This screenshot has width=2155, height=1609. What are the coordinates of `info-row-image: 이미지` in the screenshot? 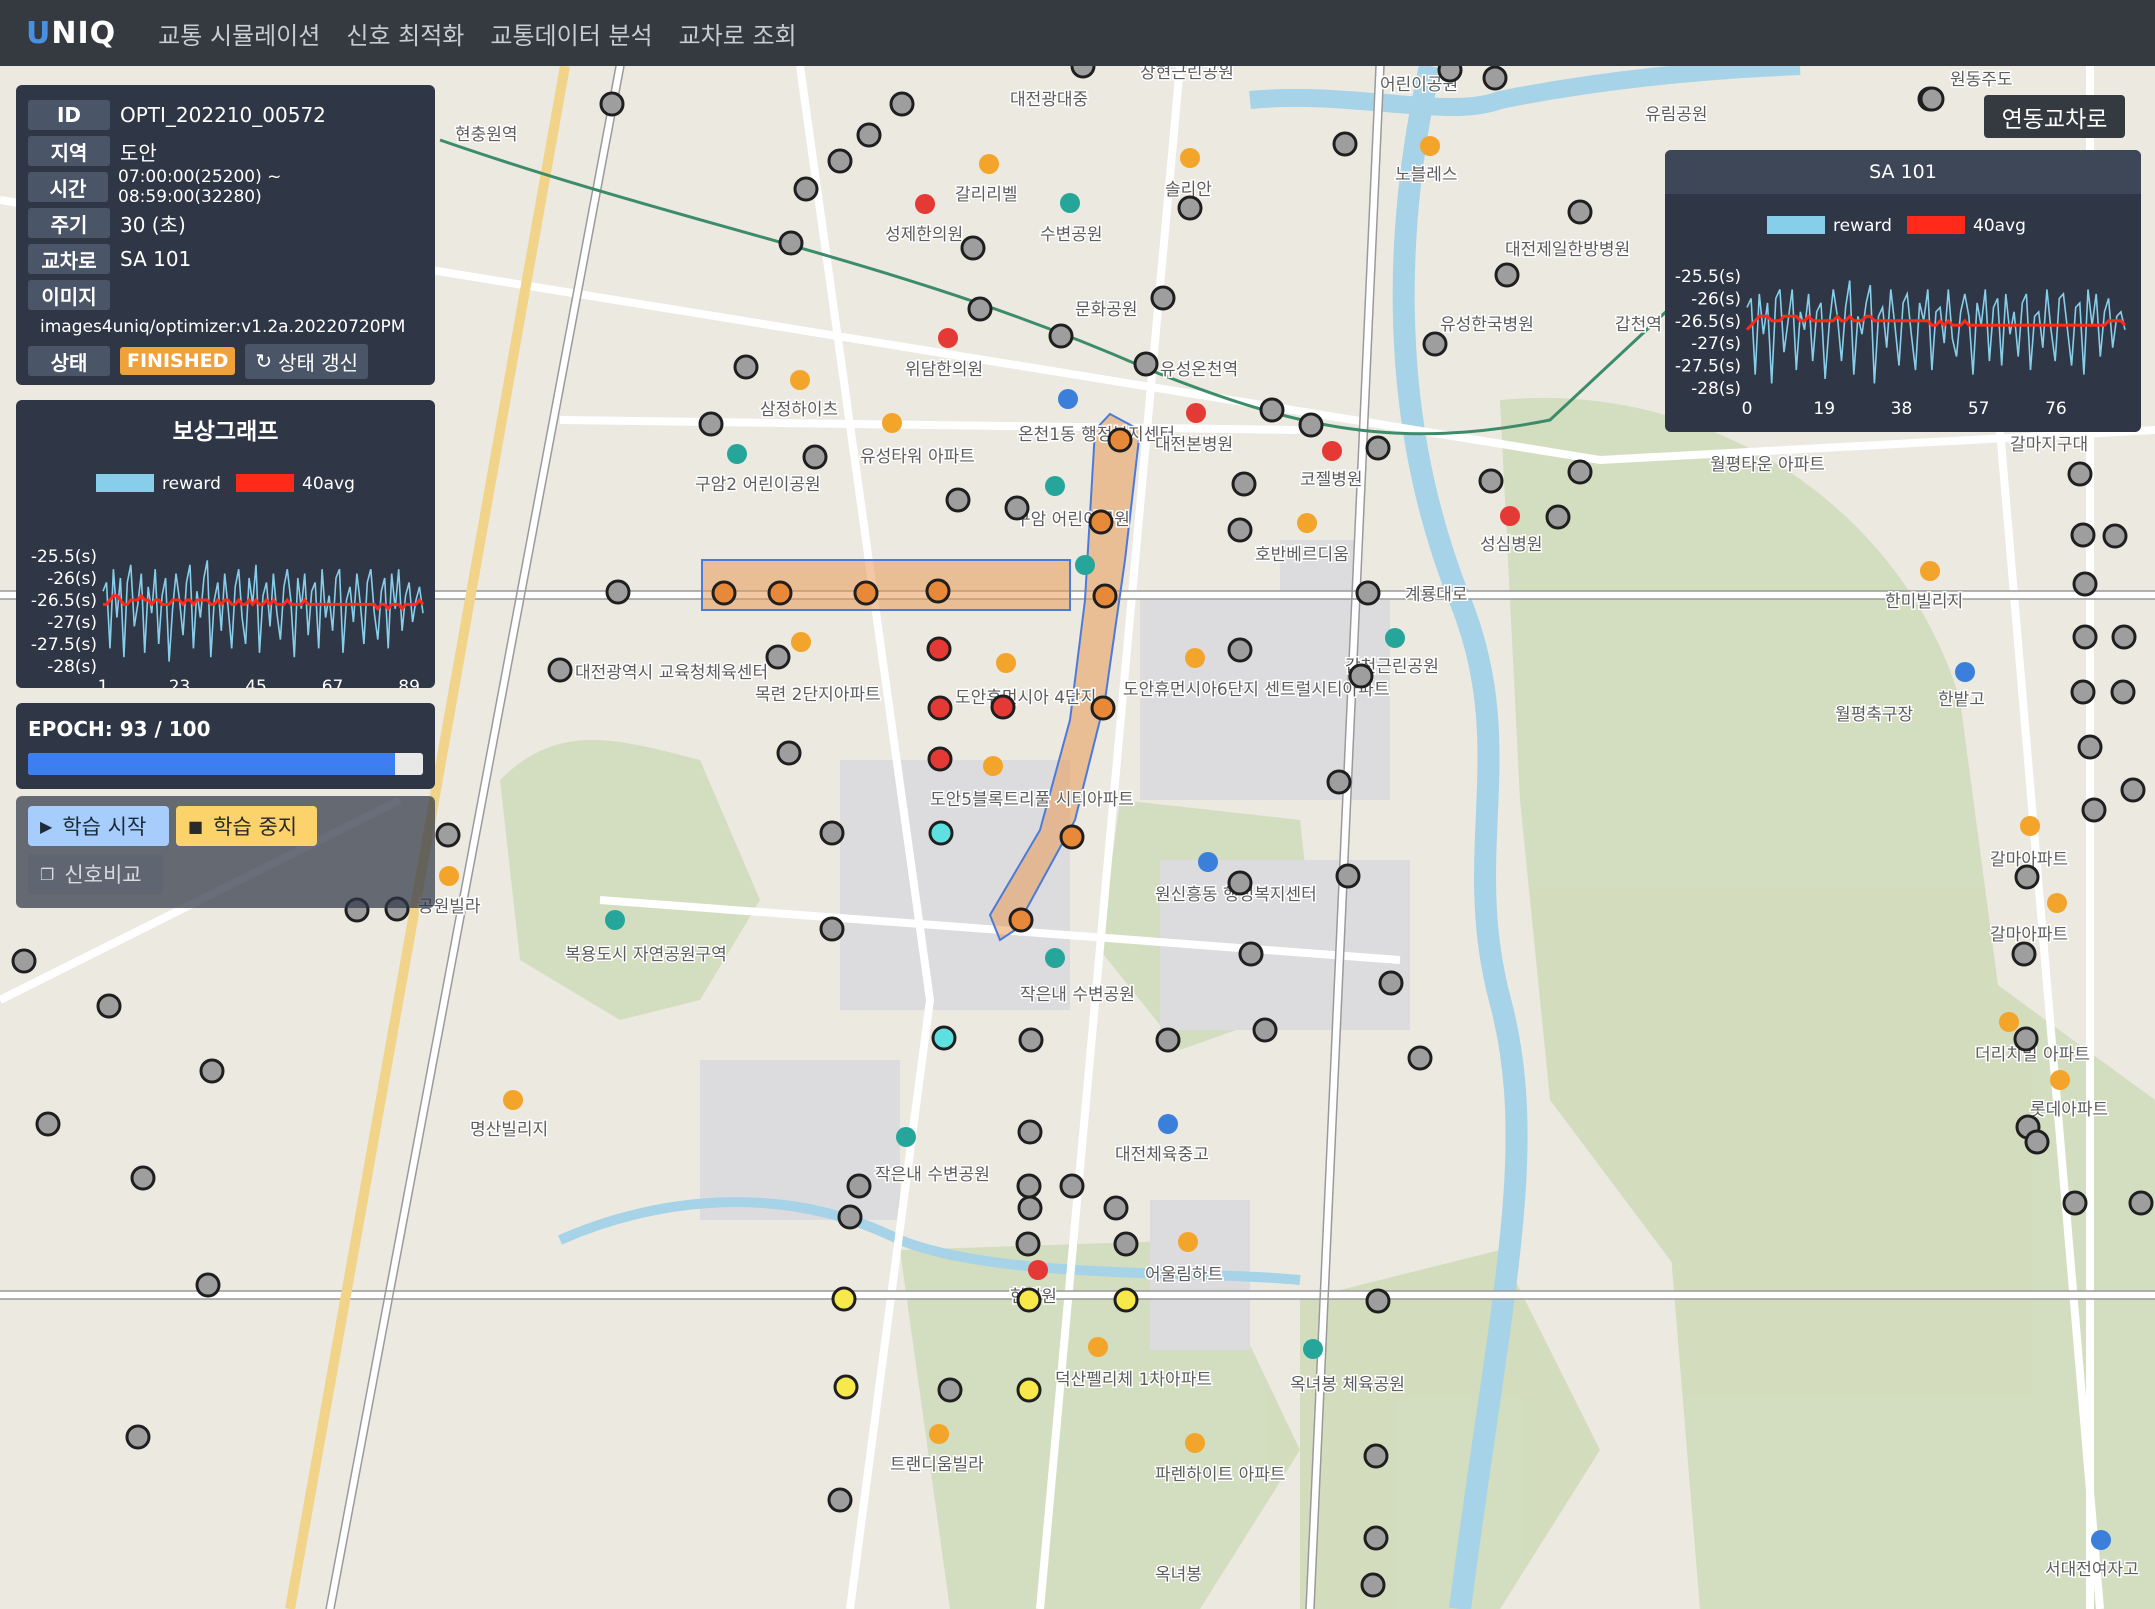 It's located at (225, 295).